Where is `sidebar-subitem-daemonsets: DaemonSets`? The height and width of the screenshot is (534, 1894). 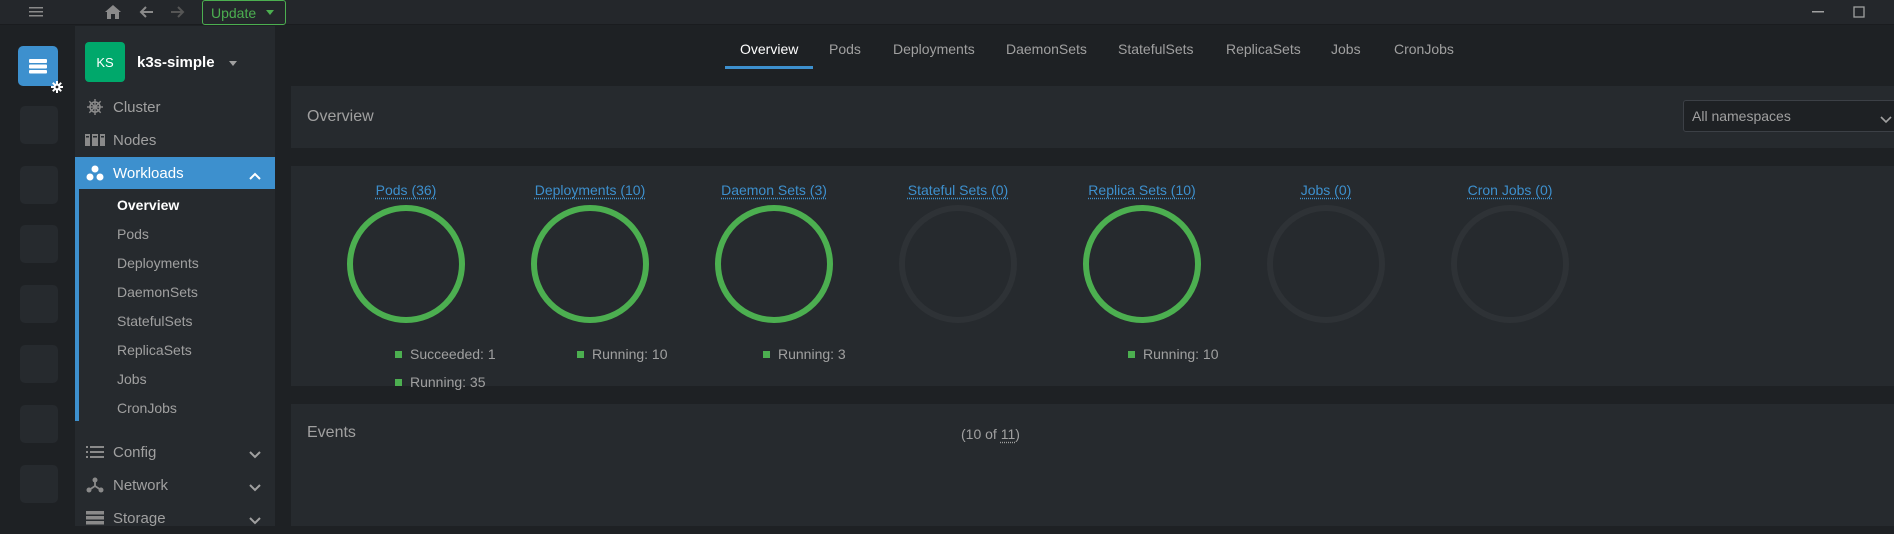
sidebar-subitem-daemonsets: DaemonSets is located at coordinates (157, 292).